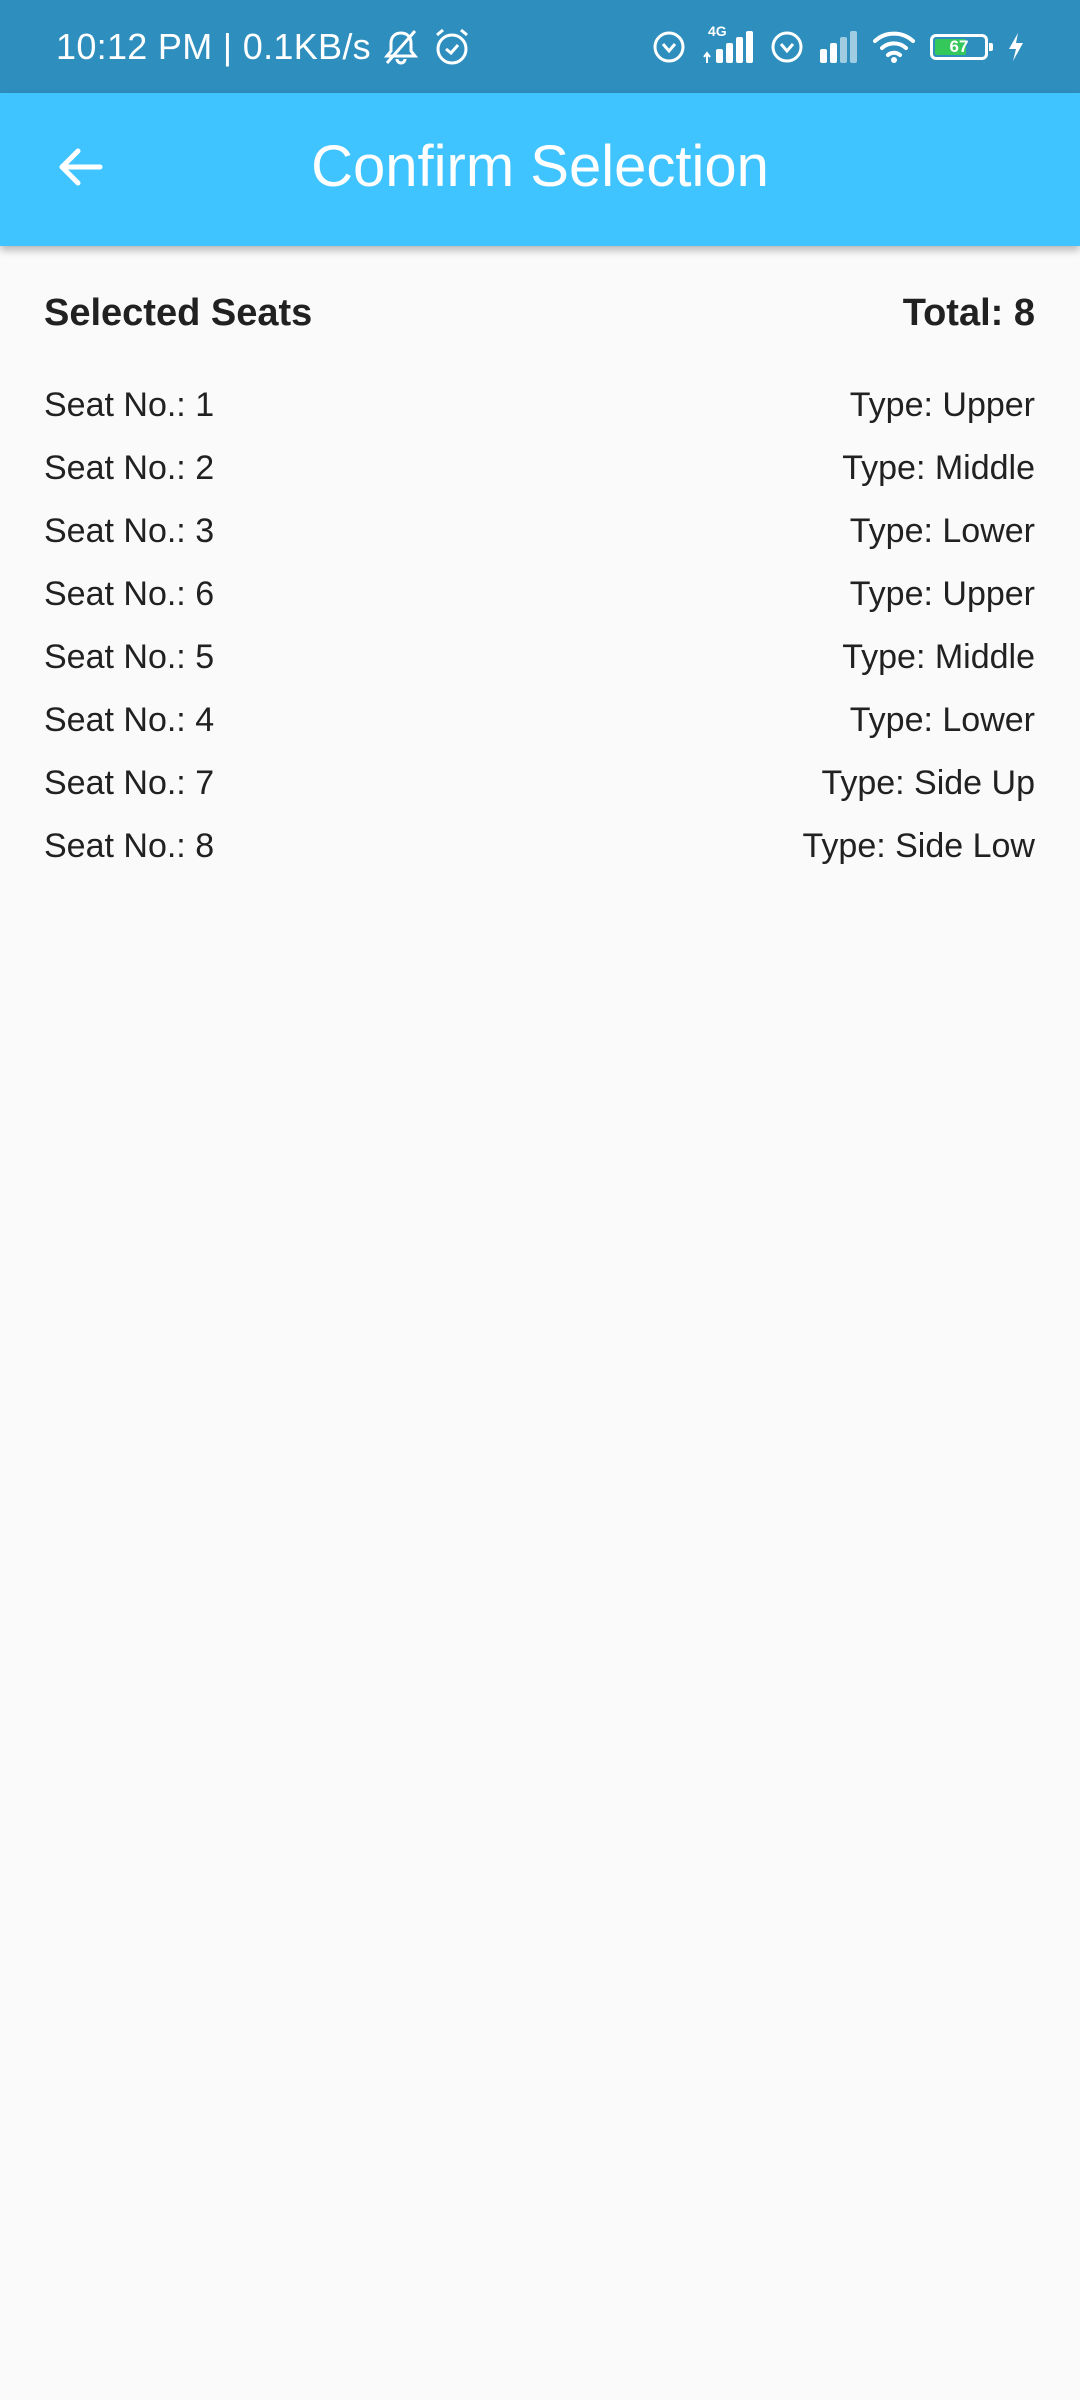 This screenshot has height=2400, width=1080. What do you see at coordinates (918, 846) in the screenshot?
I see `seat-type: Type: Side Low` at bounding box center [918, 846].